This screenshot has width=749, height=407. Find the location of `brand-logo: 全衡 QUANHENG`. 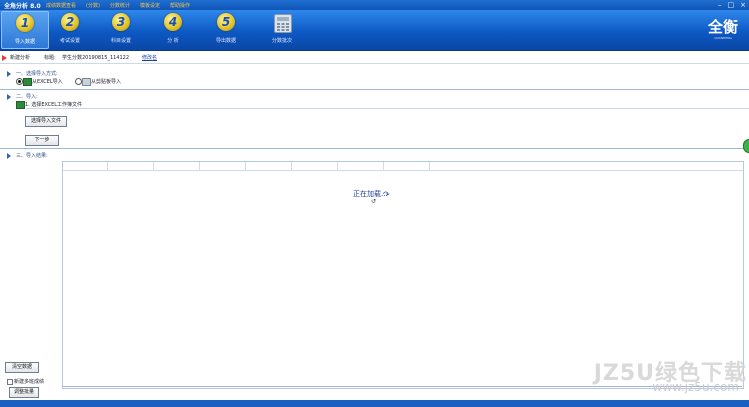

brand-logo: 全衡 QUANHENG is located at coordinates (723, 29).